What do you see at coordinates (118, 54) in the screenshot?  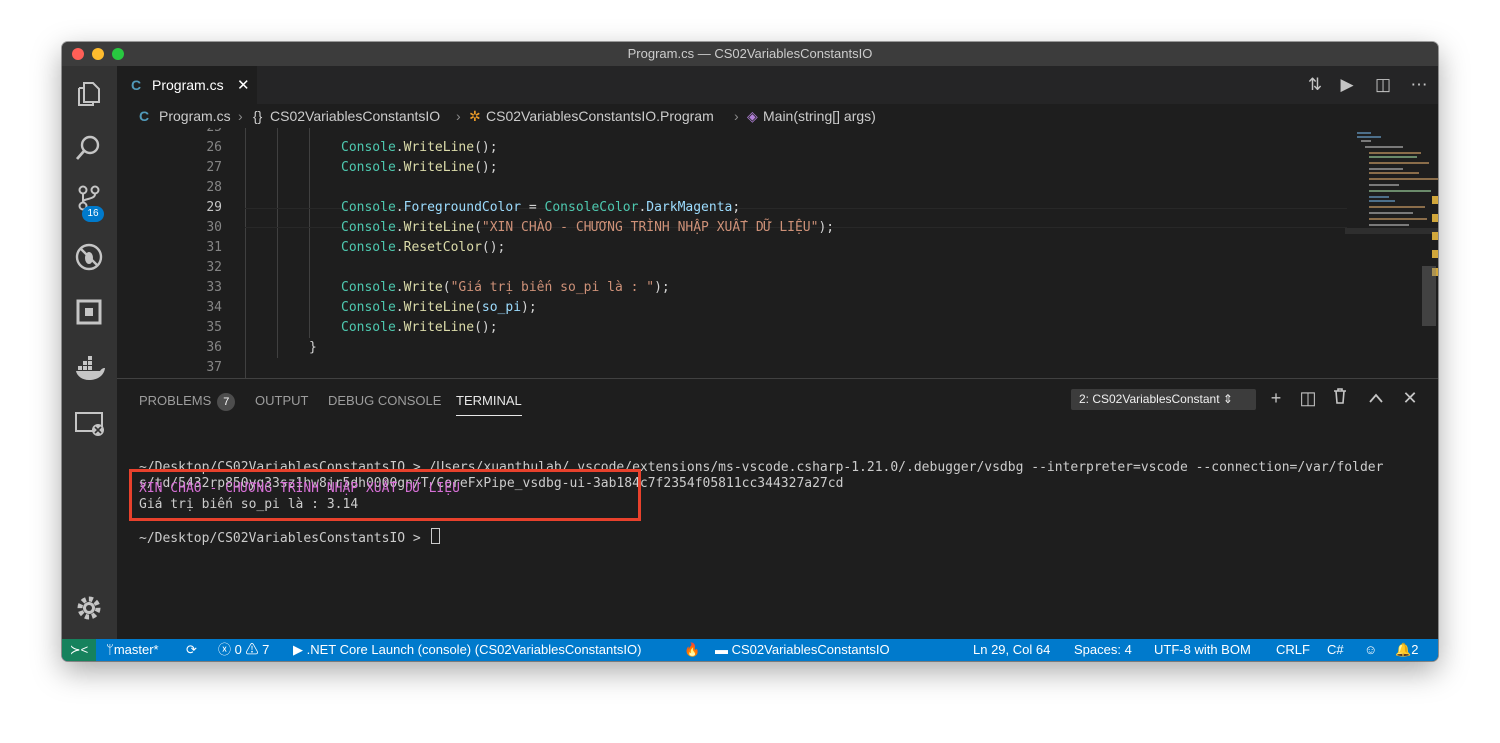 I see `zoom-window-button` at bounding box center [118, 54].